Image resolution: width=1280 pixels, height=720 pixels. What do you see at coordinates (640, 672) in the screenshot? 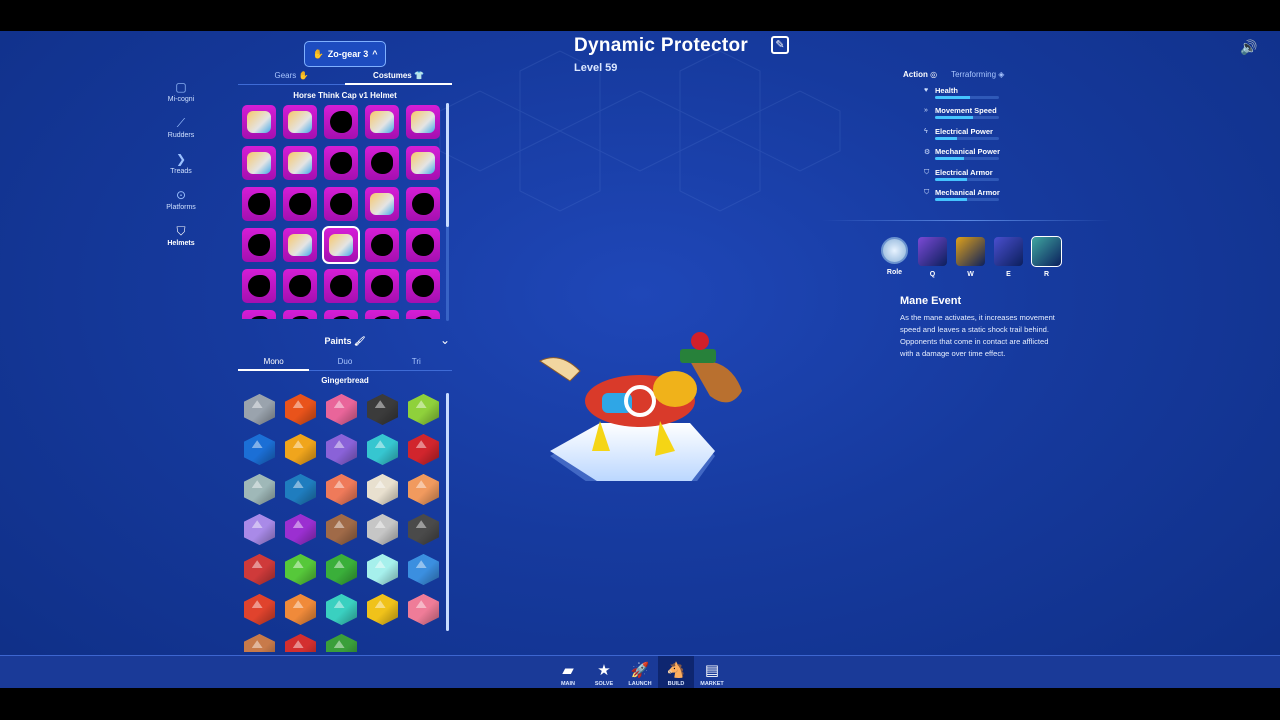
I see `nav-launch: 🚀 LAUNCH` at bounding box center [640, 672].